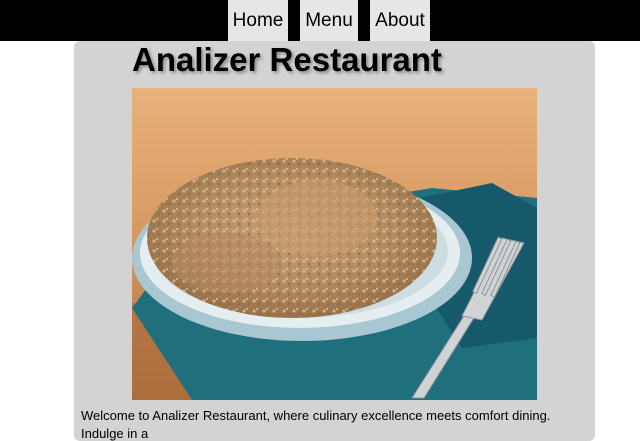 This screenshot has width=640, height=441. What do you see at coordinates (287, 59) in the screenshot?
I see `page-title: Analizer Restaurant` at bounding box center [287, 59].